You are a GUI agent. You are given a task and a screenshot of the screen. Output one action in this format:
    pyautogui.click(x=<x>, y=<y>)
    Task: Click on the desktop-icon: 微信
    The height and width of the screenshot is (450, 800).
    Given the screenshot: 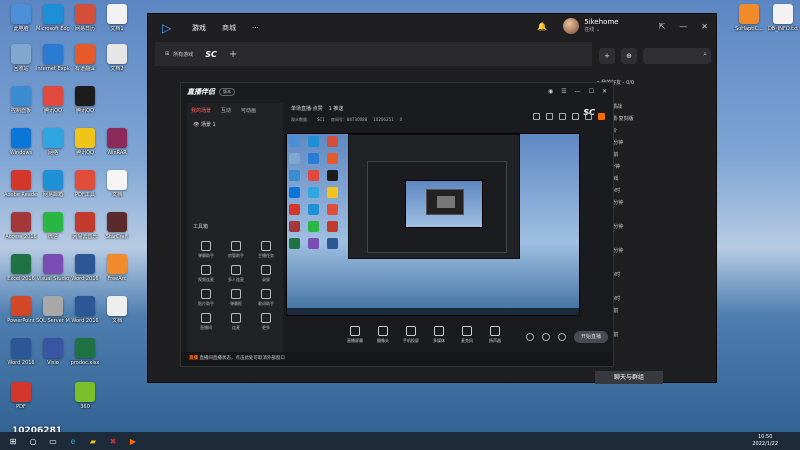 What is the action you would take?
    pyautogui.click(x=53, y=226)
    